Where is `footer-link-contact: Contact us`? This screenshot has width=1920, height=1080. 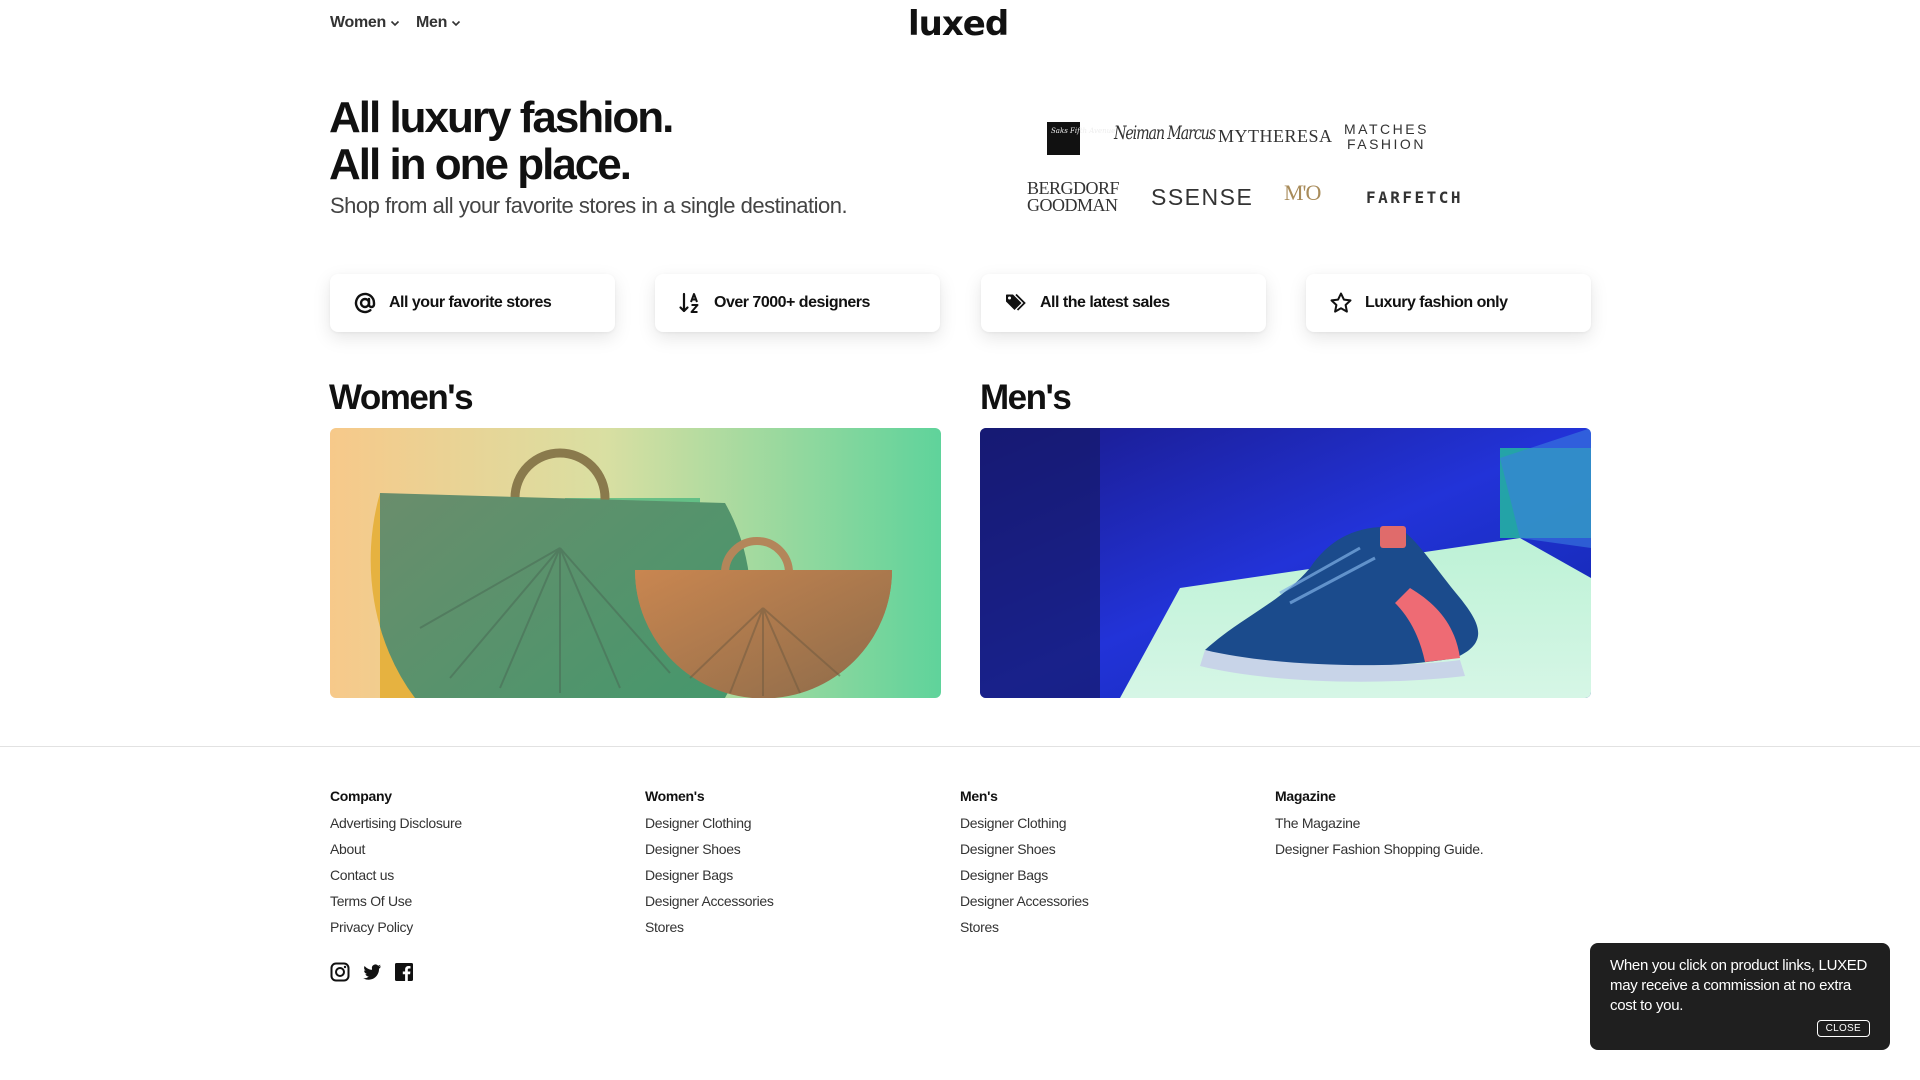
footer-link-contact: Contact us is located at coordinates (396, 879).